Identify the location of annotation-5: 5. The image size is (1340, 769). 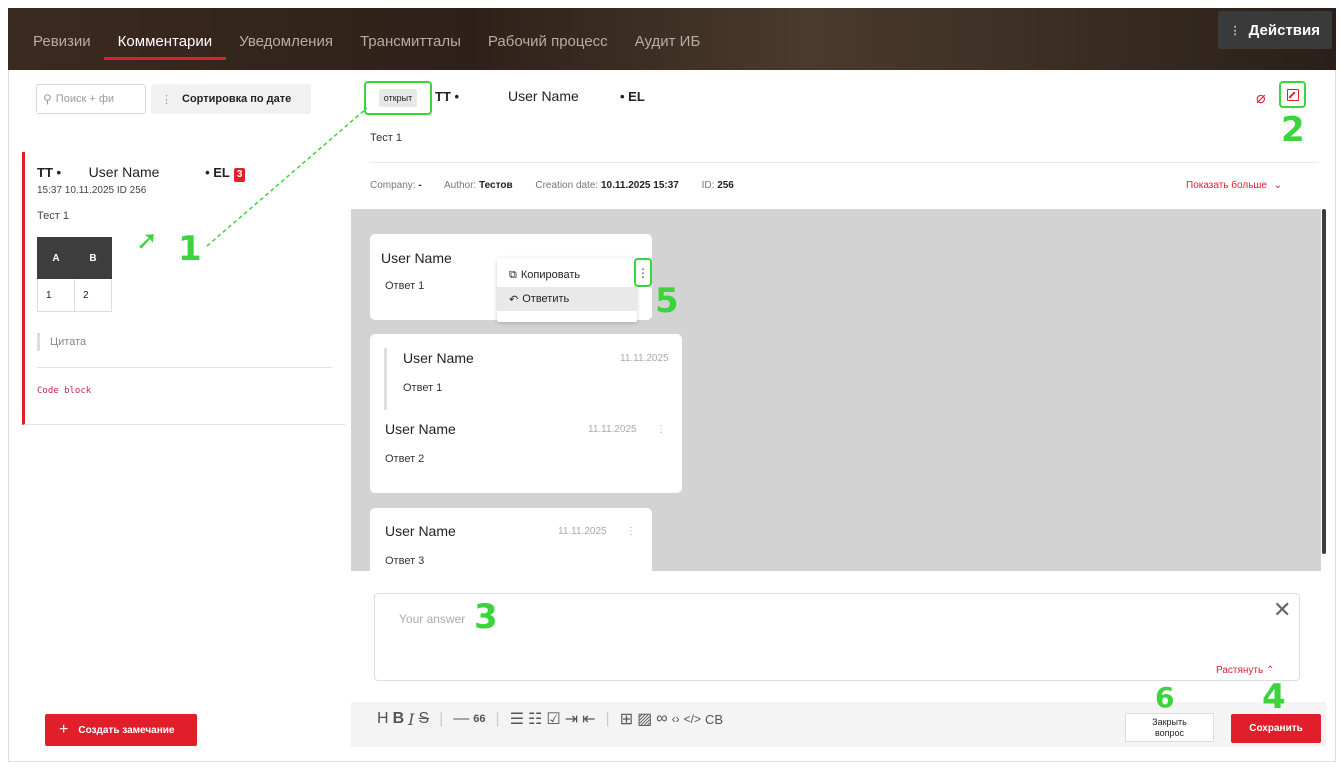
(667, 301).